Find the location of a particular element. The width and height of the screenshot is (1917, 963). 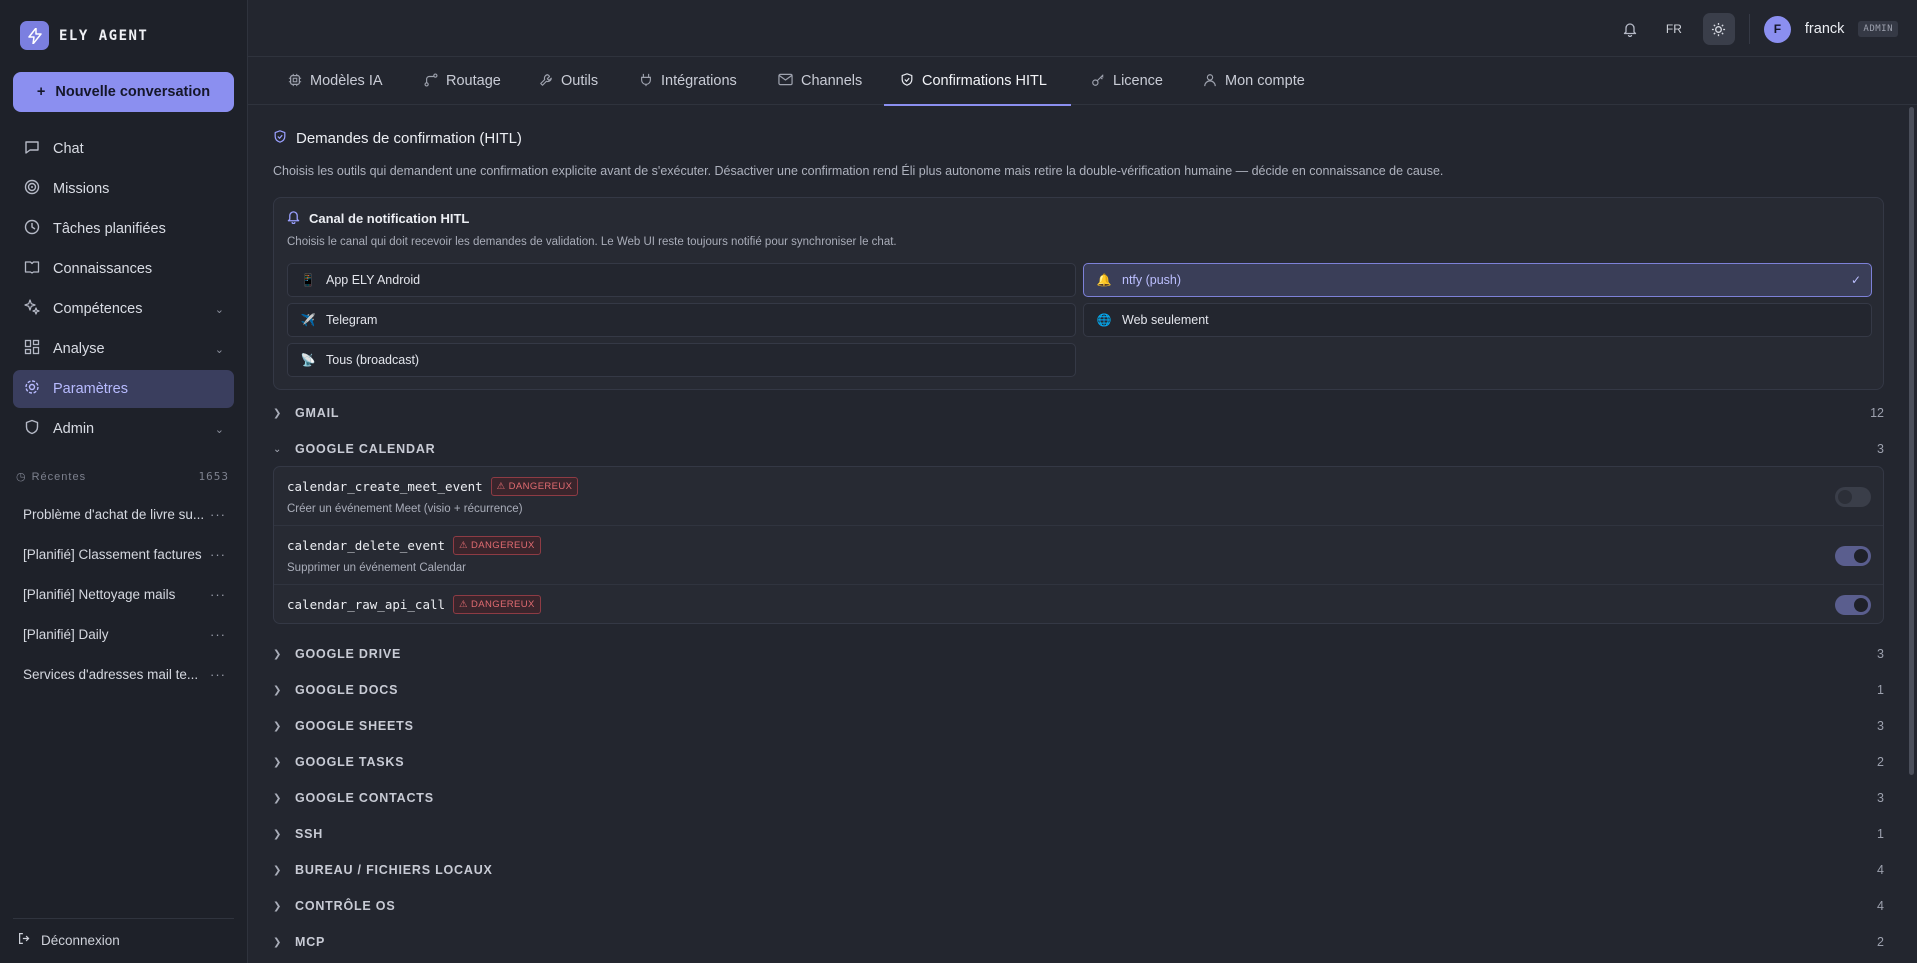

tool-group-google-calendar: ⌄ GOOGLE CALENDAR 3 is located at coordinates (1078, 449).